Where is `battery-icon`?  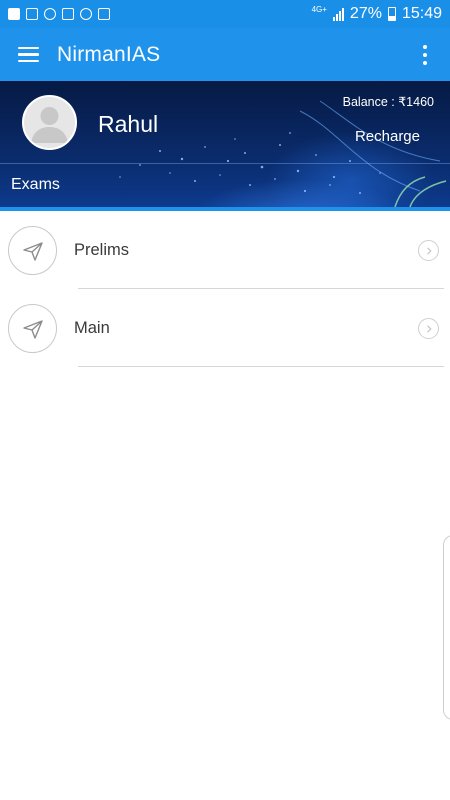
battery-icon is located at coordinates (391, 14).